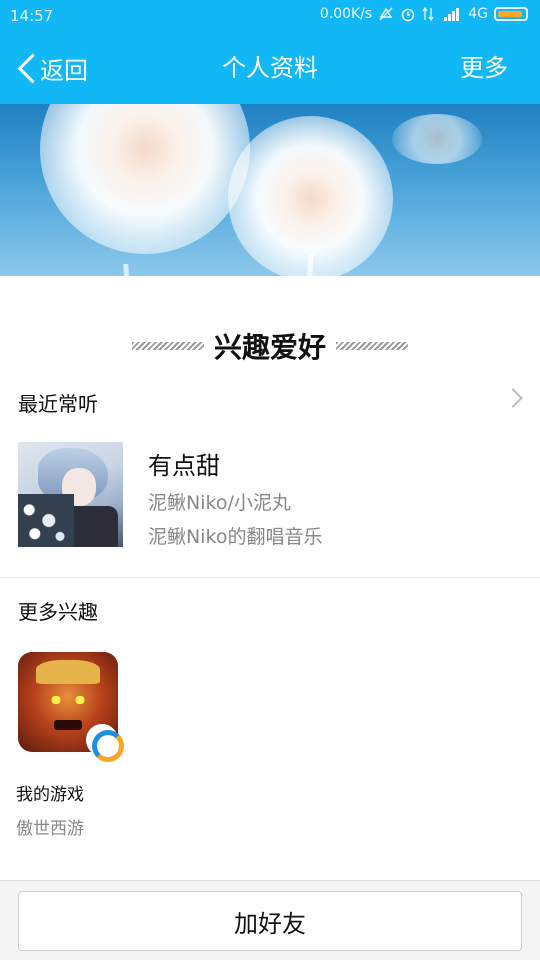 This screenshot has height=960, width=540. What do you see at coordinates (58, 402) in the screenshot?
I see `recent-listen-label: 最近常听` at bounding box center [58, 402].